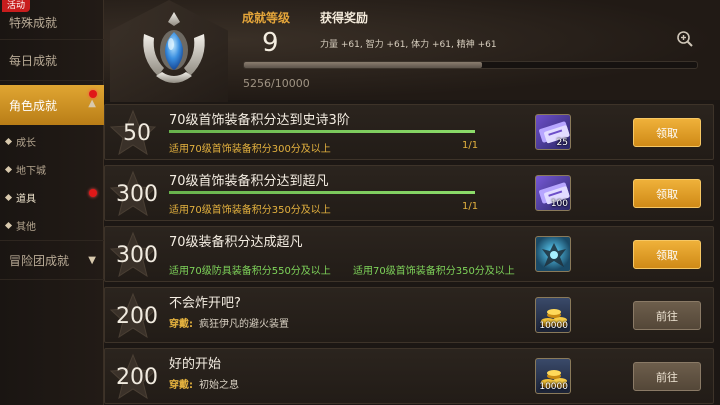  Describe the element at coordinates (685, 39) in the screenshot. I see `zoom-in-icon` at that location.